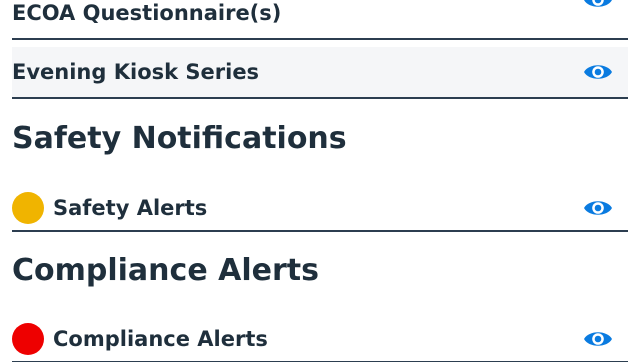 This screenshot has width=628, height=362. Describe the element at coordinates (28, 208) in the screenshot. I see `status-dot-amber` at that location.